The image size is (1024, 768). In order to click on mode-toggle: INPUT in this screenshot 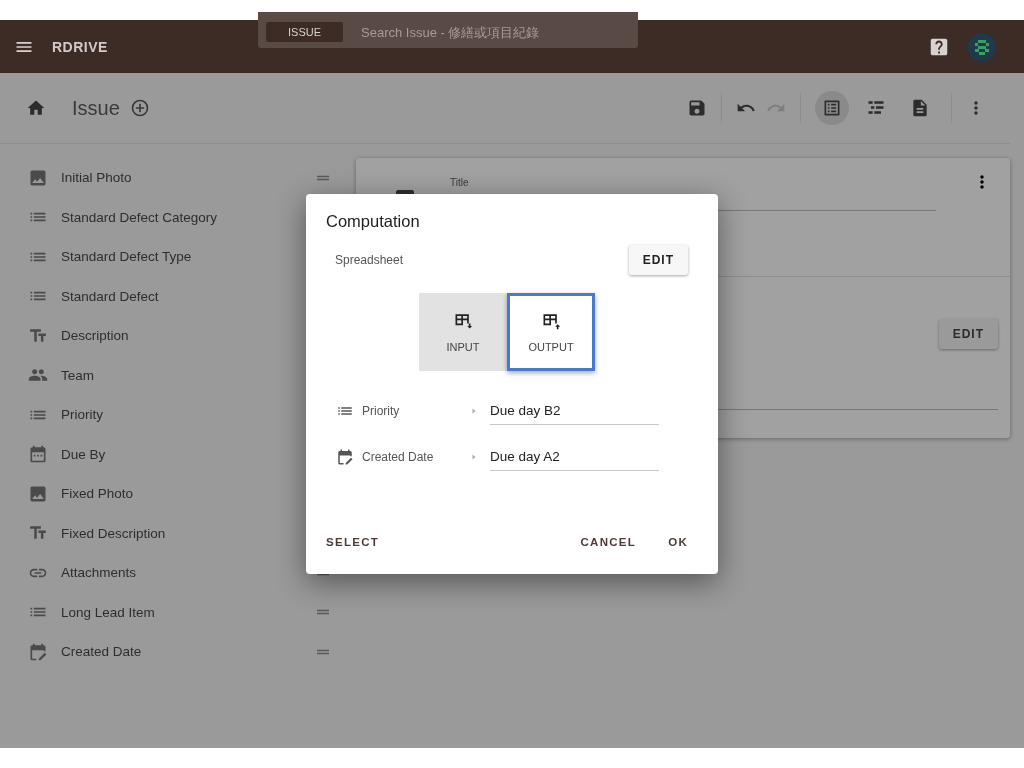, I will do `click(463, 332)`.